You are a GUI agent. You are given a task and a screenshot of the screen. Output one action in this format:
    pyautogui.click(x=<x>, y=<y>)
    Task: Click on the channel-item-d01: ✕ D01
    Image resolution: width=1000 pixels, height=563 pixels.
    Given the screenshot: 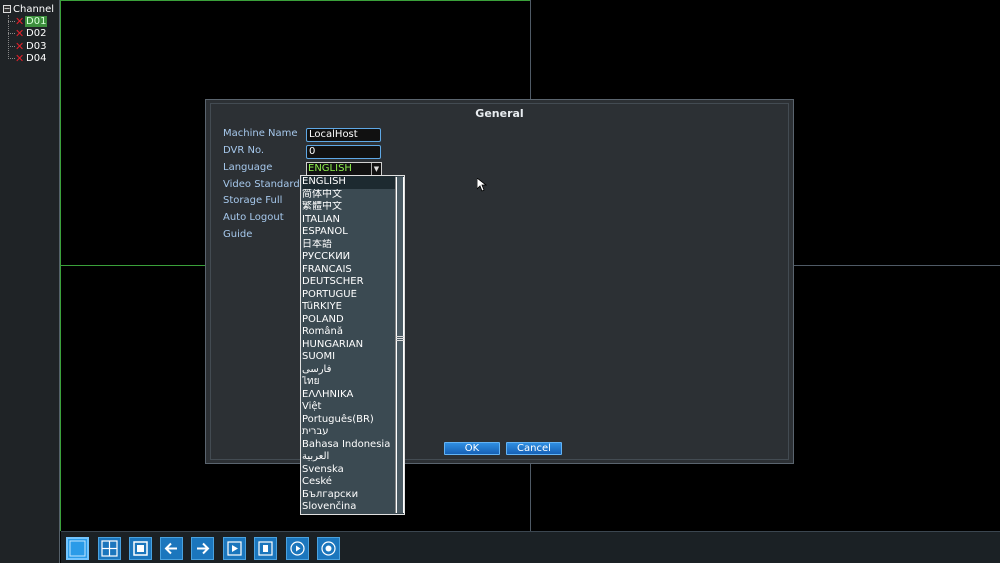 What is the action you would take?
    pyautogui.click(x=28, y=21)
    